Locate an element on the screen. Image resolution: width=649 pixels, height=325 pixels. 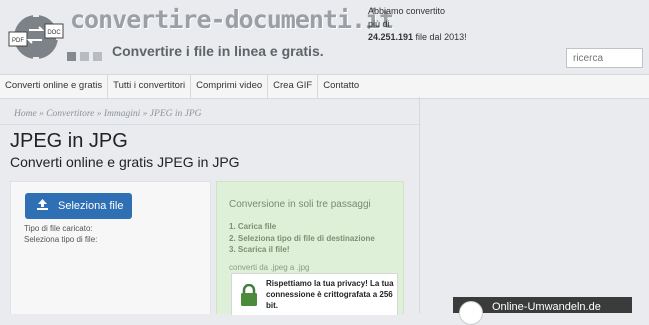
stats-suffix: file dal 2013! is located at coordinates (440, 37).